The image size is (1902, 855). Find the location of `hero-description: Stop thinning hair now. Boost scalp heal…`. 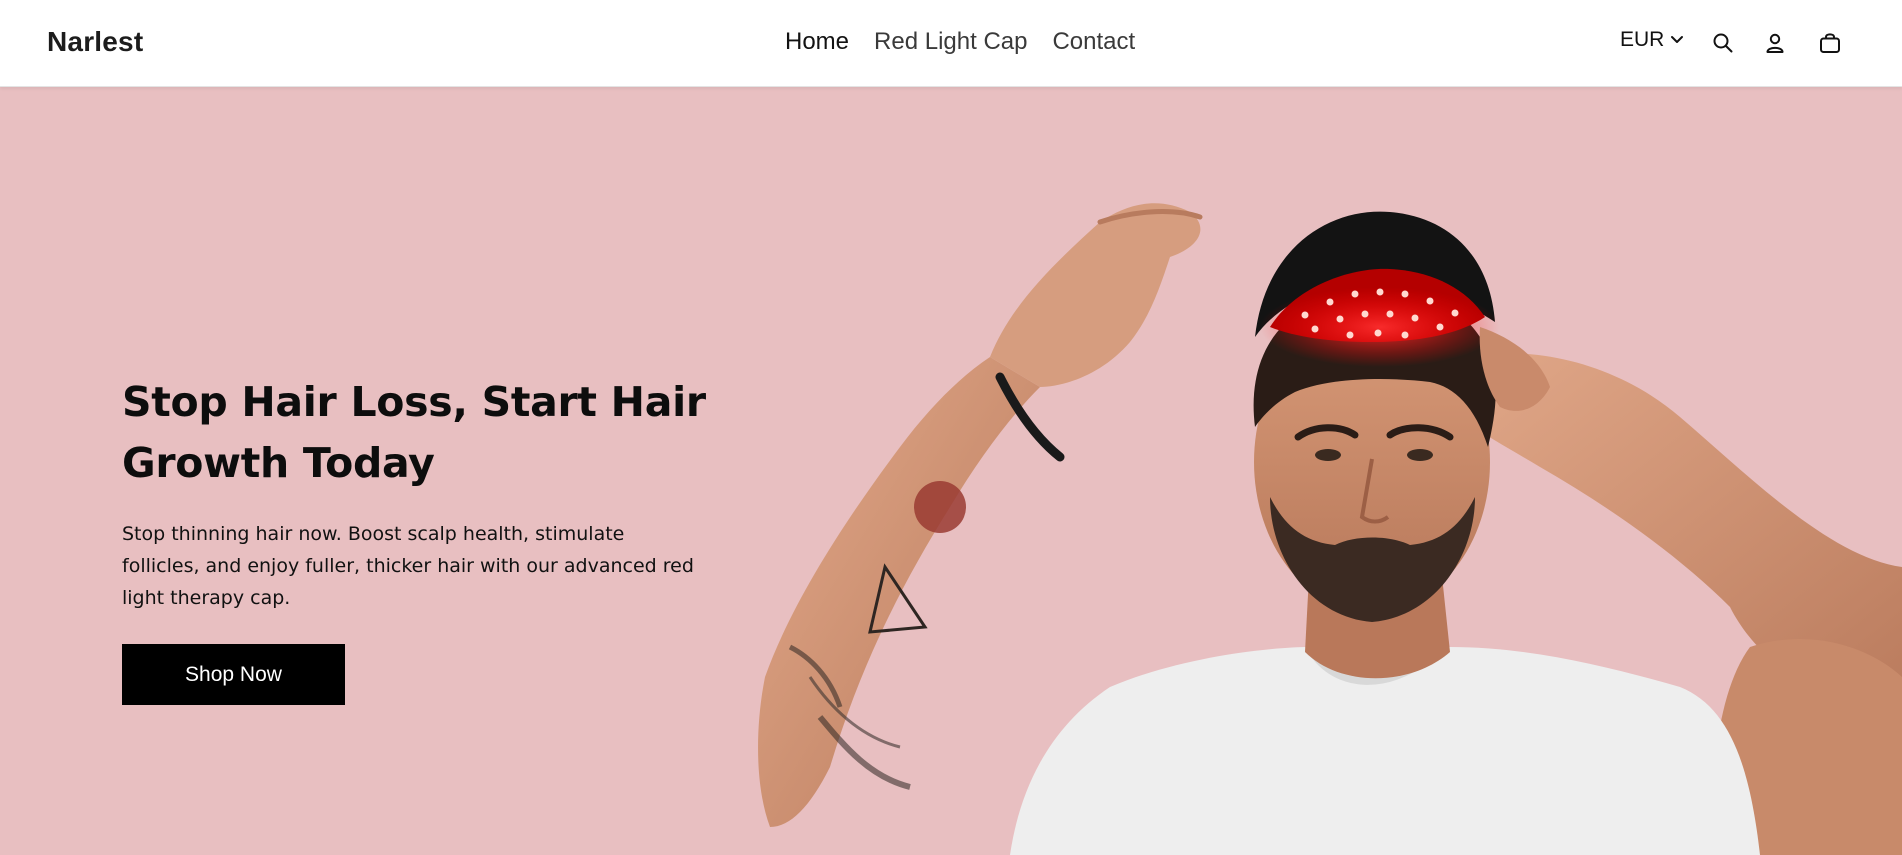

hero-description: Stop thinning hair now. Boost scalp heal… is located at coordinates (408, 566).